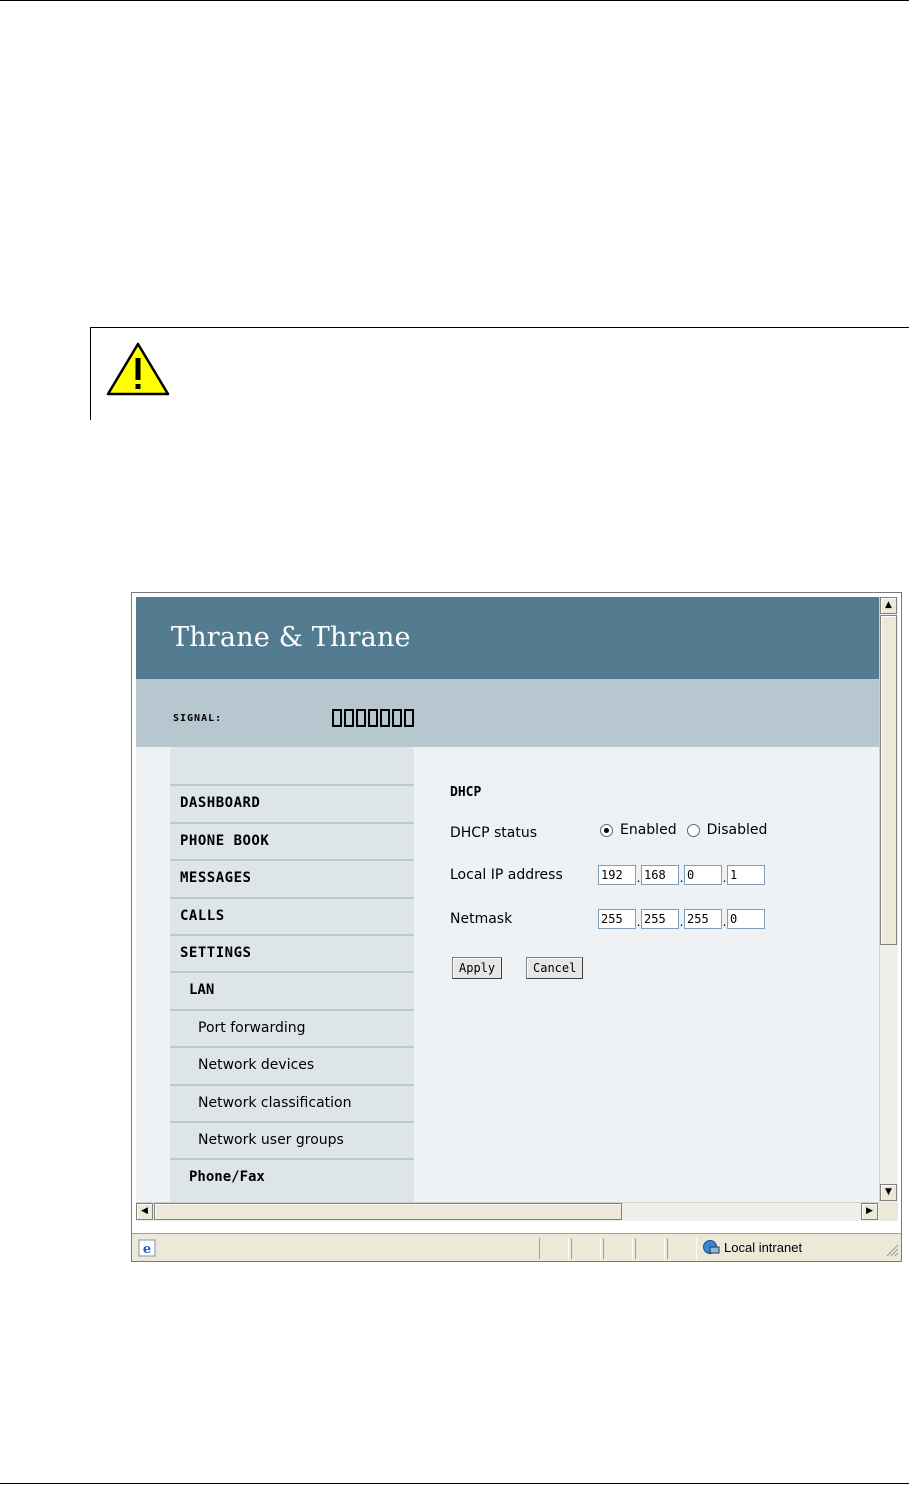  I want to click on sidebar-item-calls: CALLS, so click(292, 914).